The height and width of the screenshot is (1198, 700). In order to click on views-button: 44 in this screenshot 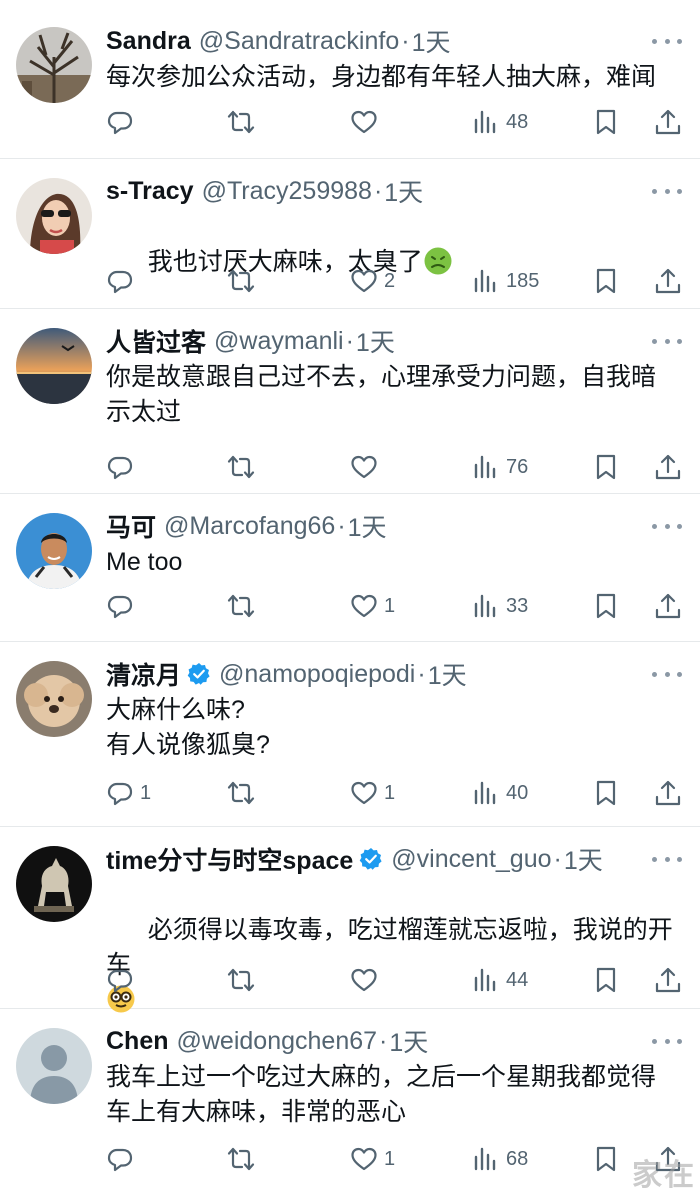, I will do `click(500, 980)`.